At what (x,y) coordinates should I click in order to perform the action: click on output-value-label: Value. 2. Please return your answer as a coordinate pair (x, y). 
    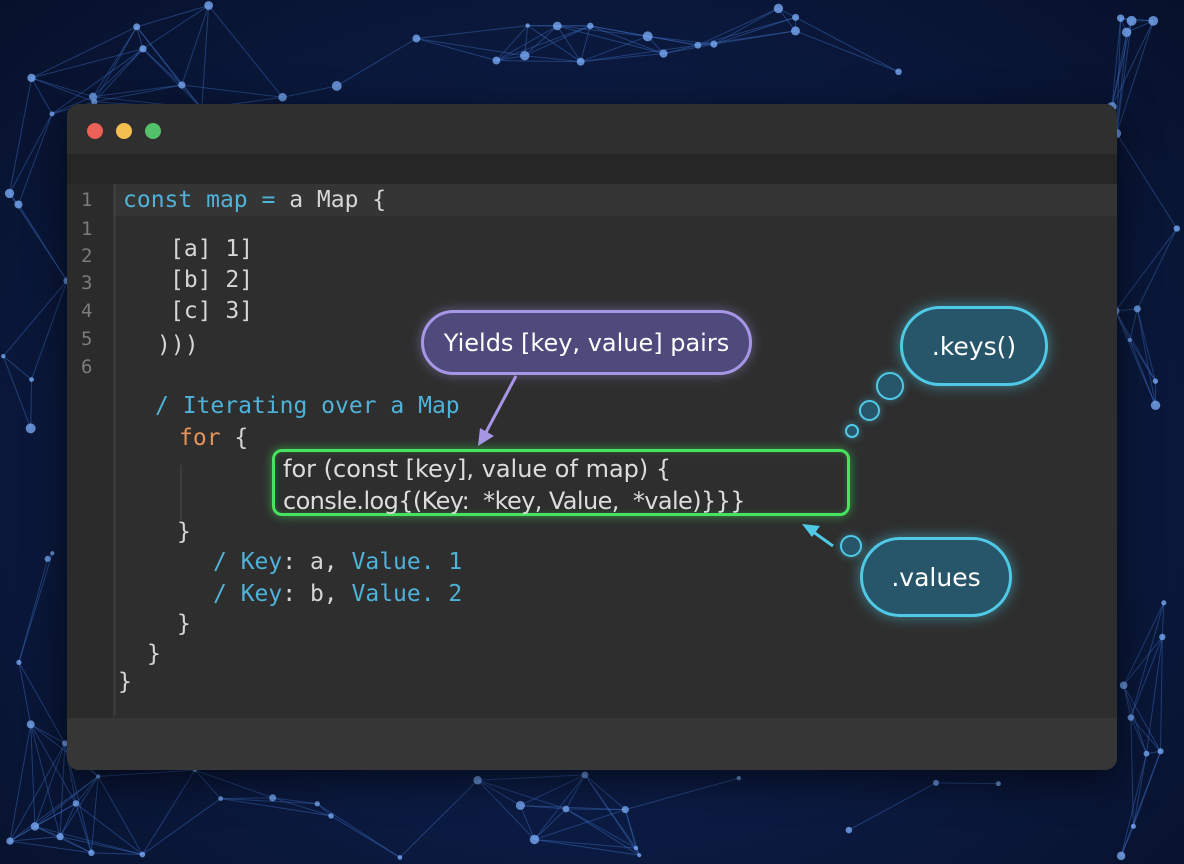
    Looking at the image, I should click on (407, 594).